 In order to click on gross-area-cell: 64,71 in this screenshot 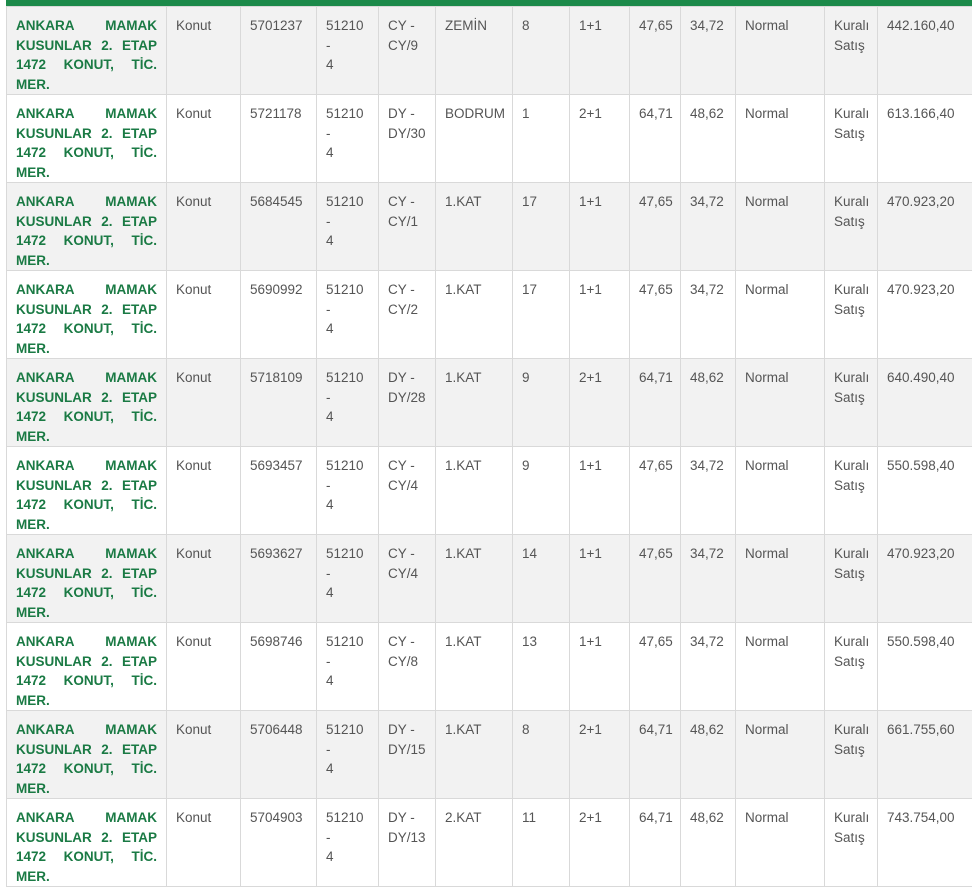, I will do `click(655, 403)`.